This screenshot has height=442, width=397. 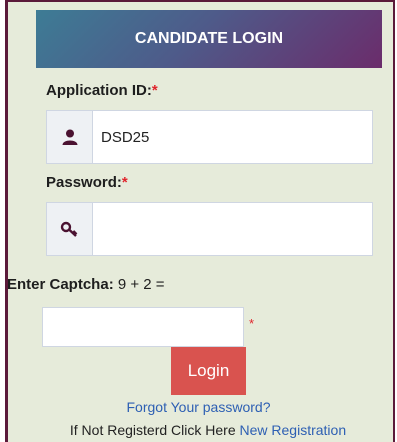 What do you see at coordinates (198, 407) in the screenshot?
I see `forgot-password-link: Forgot Your password?` at bounding box center [198, 407].